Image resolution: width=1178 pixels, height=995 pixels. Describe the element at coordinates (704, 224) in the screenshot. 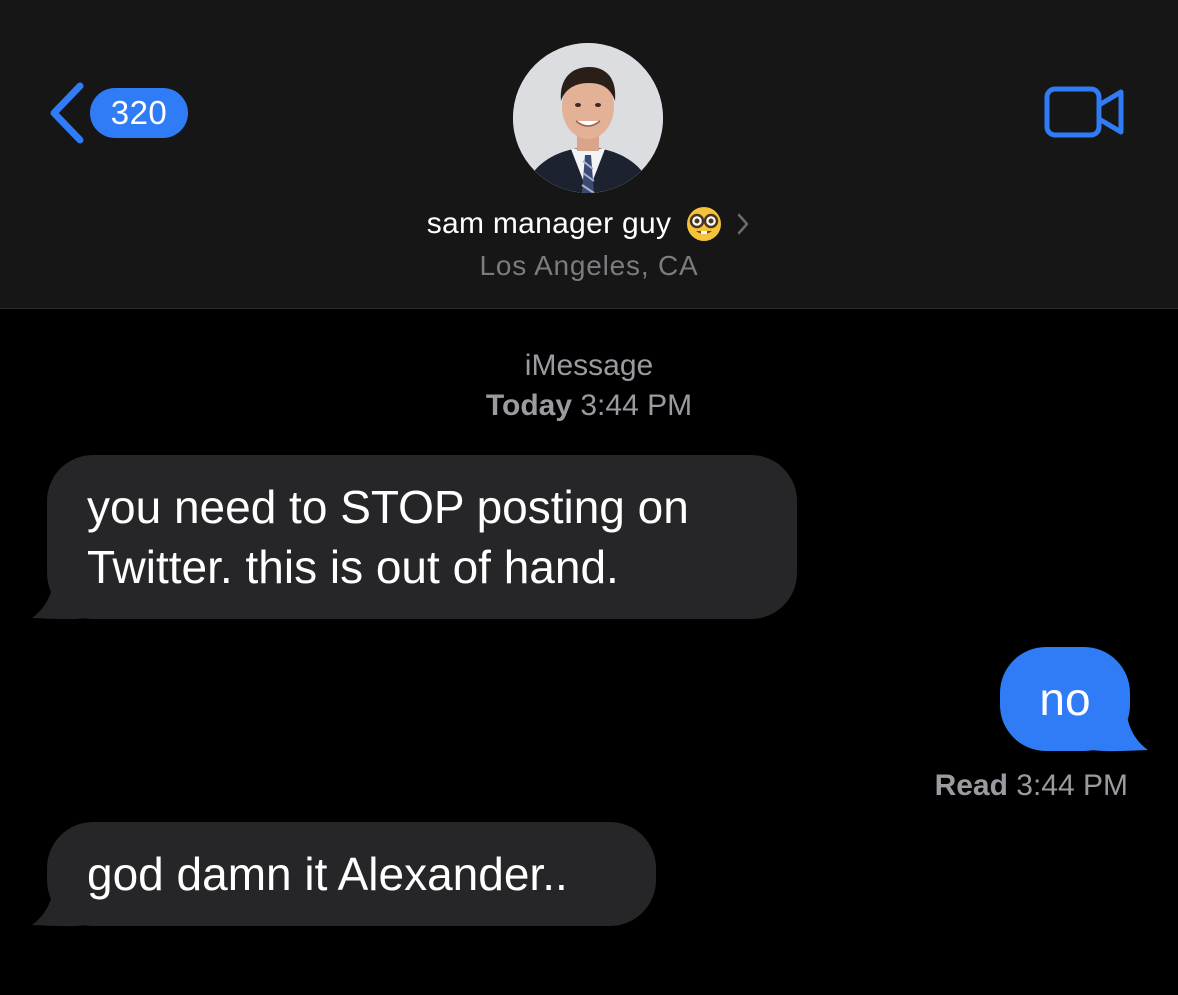

I see `nerd-face-icon` at that location.